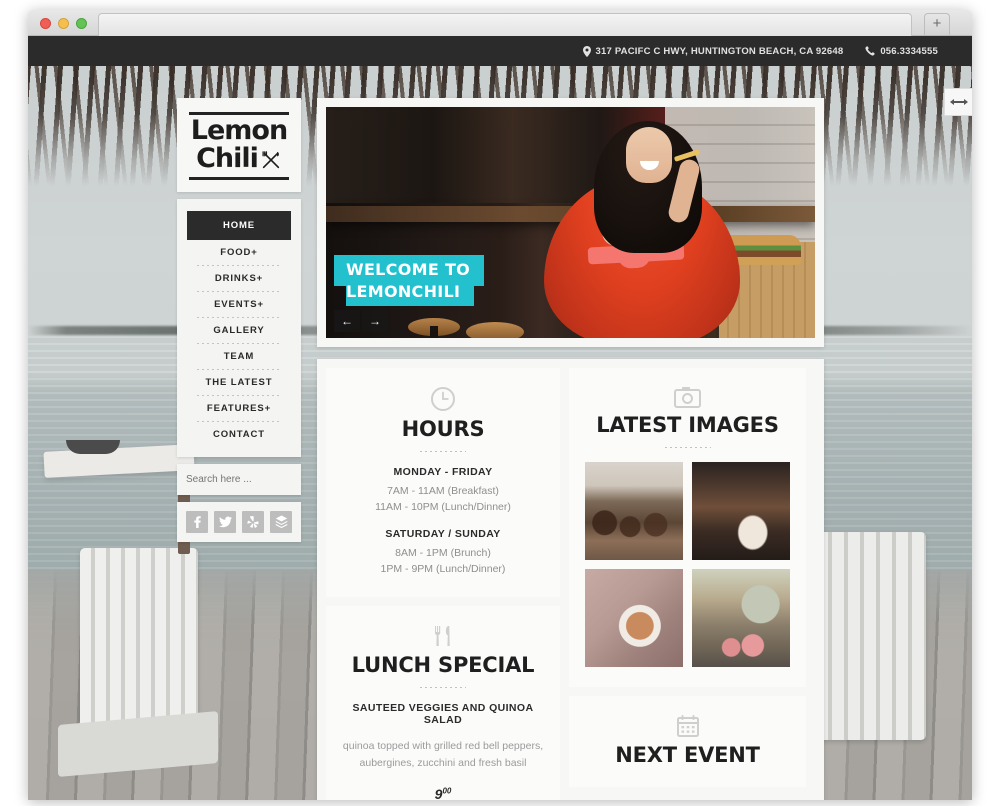 The height and width of the screenshot is (806, 1000). I want to click on social-links, so click(239, 521).